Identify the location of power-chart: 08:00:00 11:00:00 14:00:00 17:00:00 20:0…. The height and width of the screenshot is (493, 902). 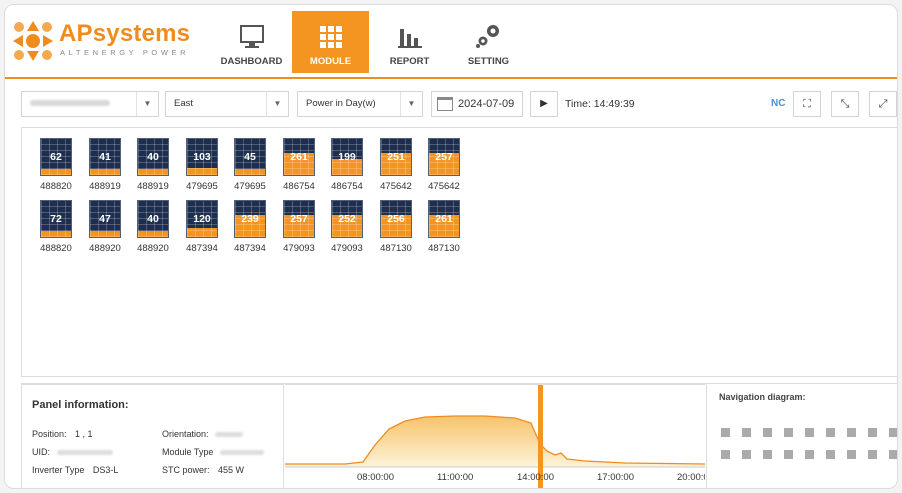
(499, 436).